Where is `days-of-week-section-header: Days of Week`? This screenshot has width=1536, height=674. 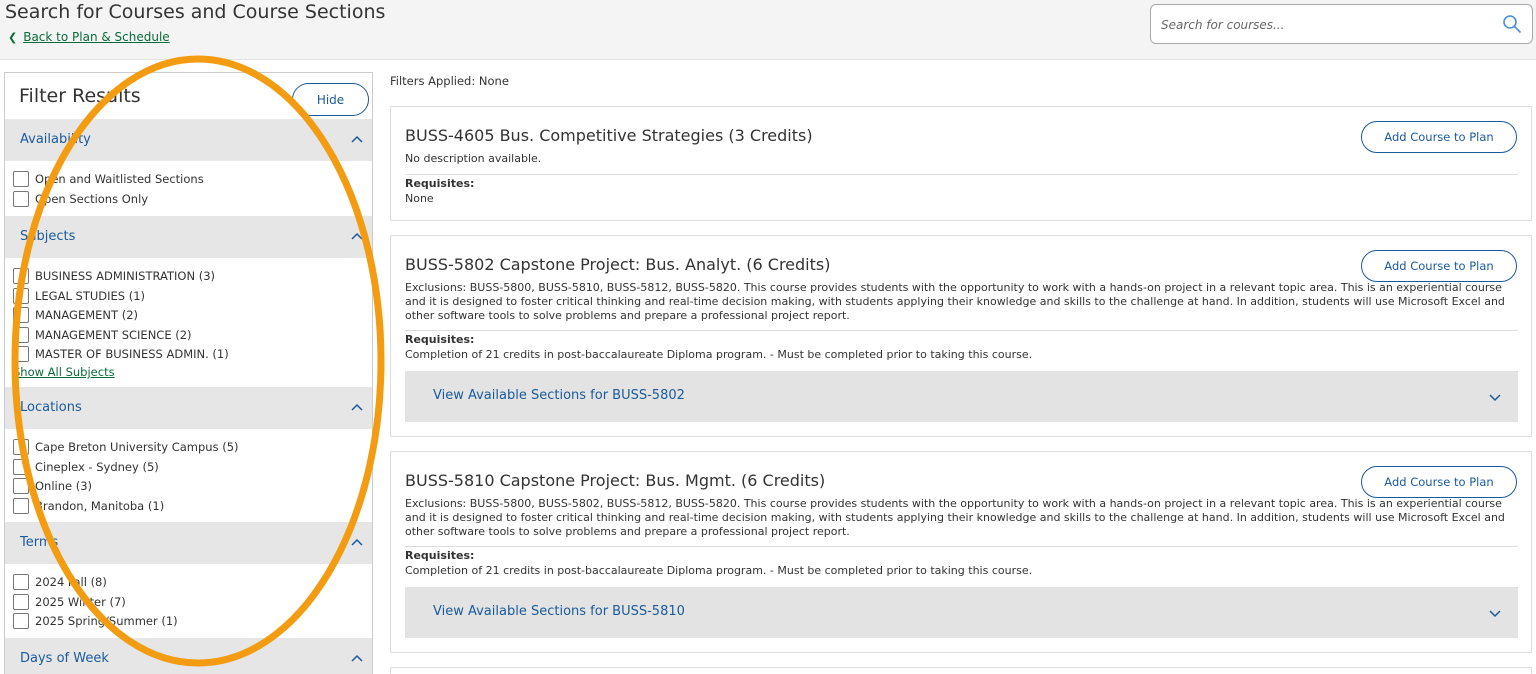
days-of-week-section-header: Days of Week is located at coordinates (188, 656).